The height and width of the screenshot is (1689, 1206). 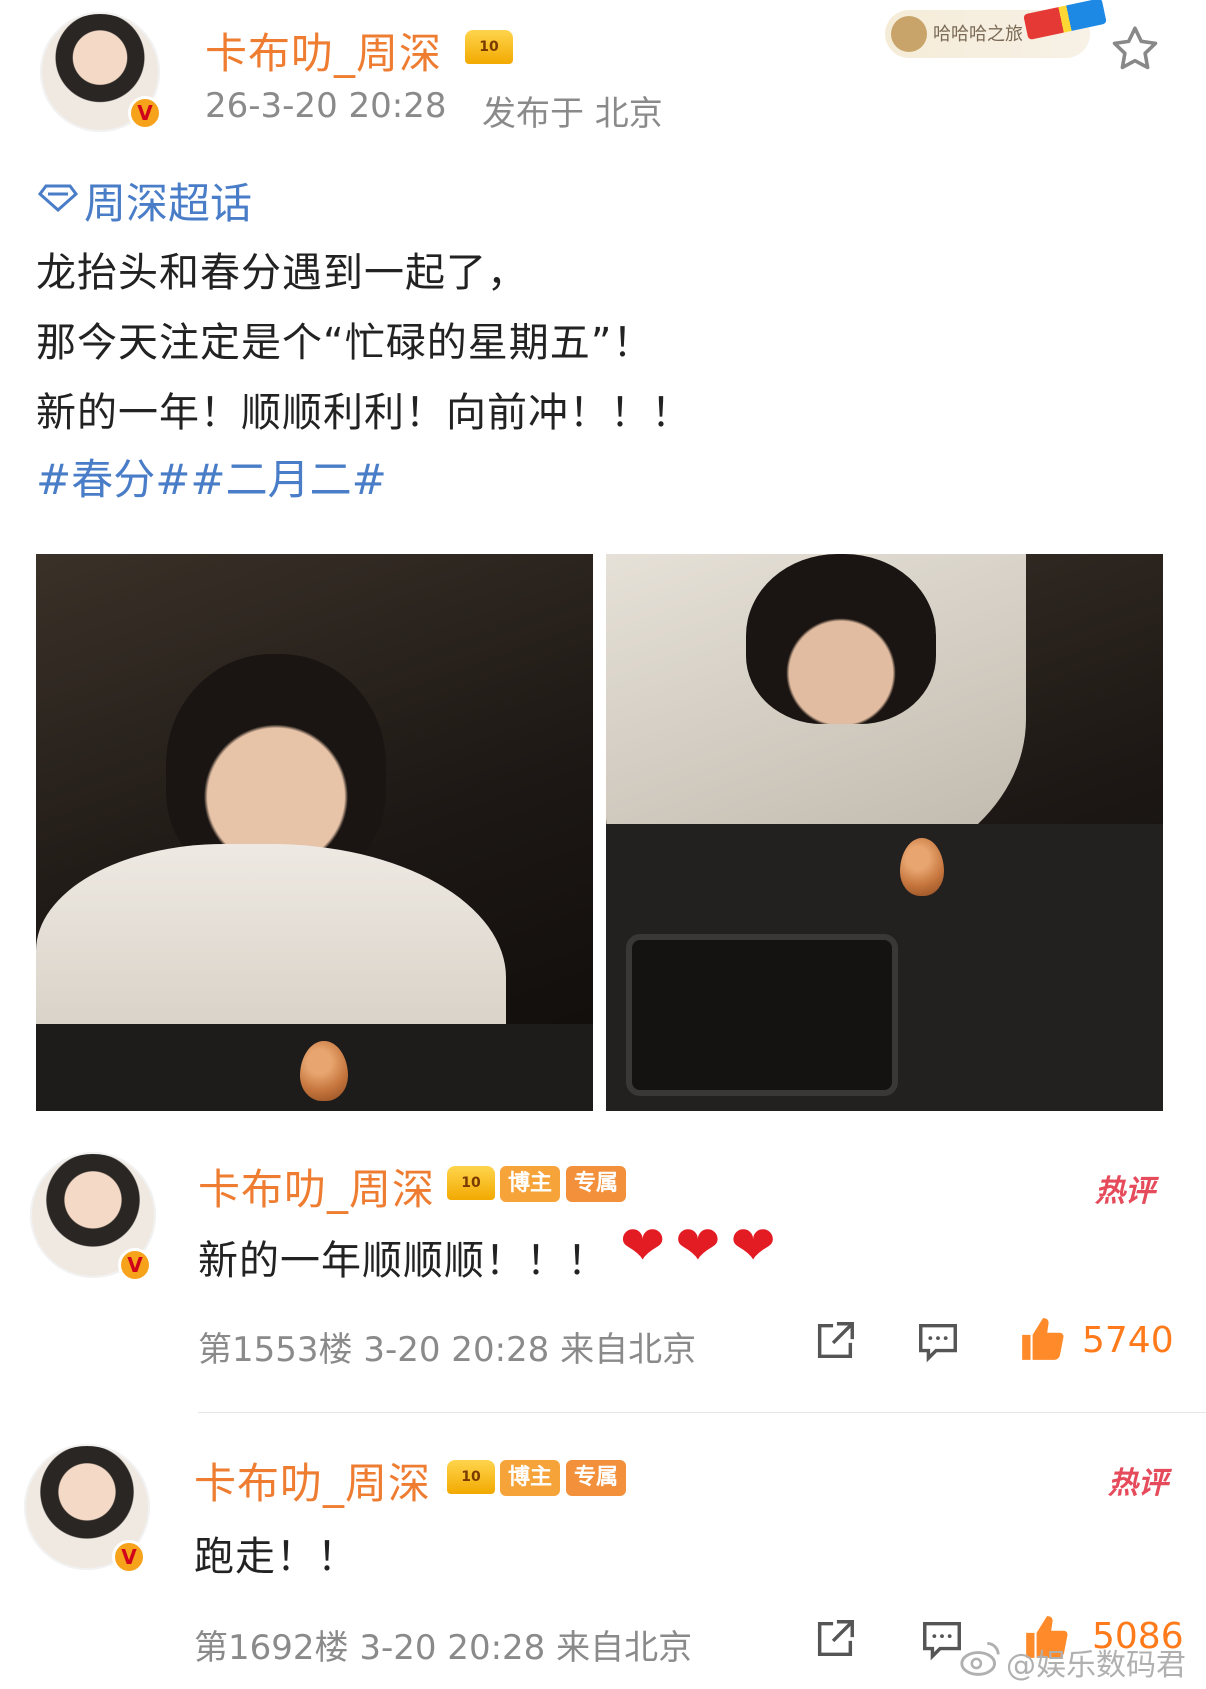 What do you see at coordinates (980, 1660) in the screenshot?
I see `weibo-logo-icon` at bounding box center [980, 1660].